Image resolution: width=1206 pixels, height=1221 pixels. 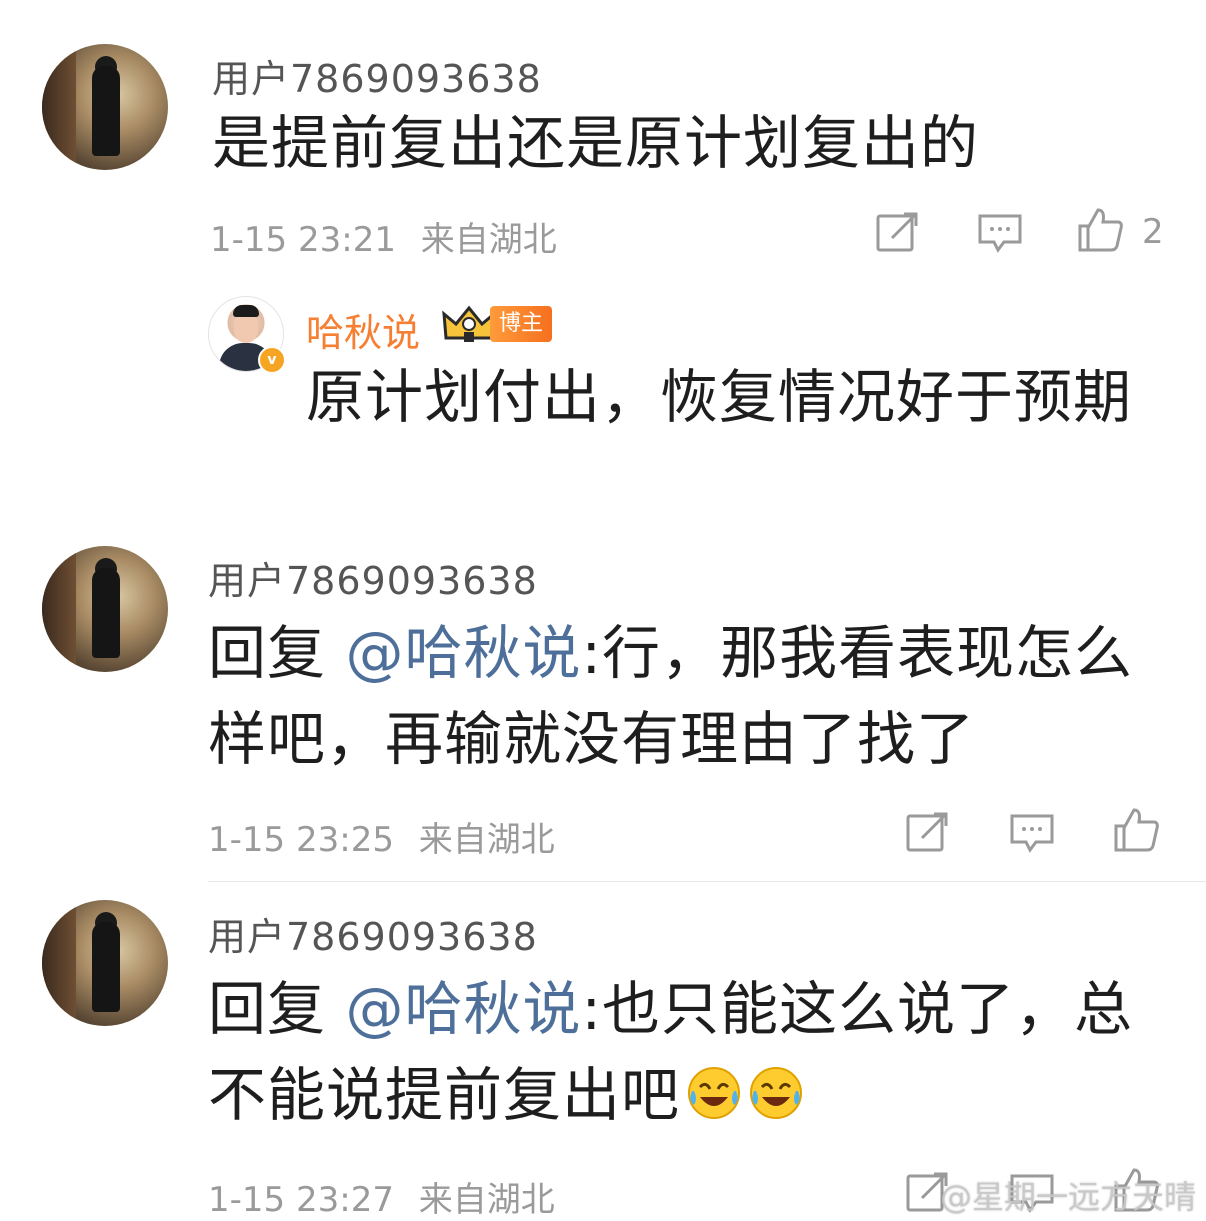 What do you see at coordinates (301, 840) in the screenshot?
I see `timestamp: 1-15 23:25` at bounding box center [301, 840].